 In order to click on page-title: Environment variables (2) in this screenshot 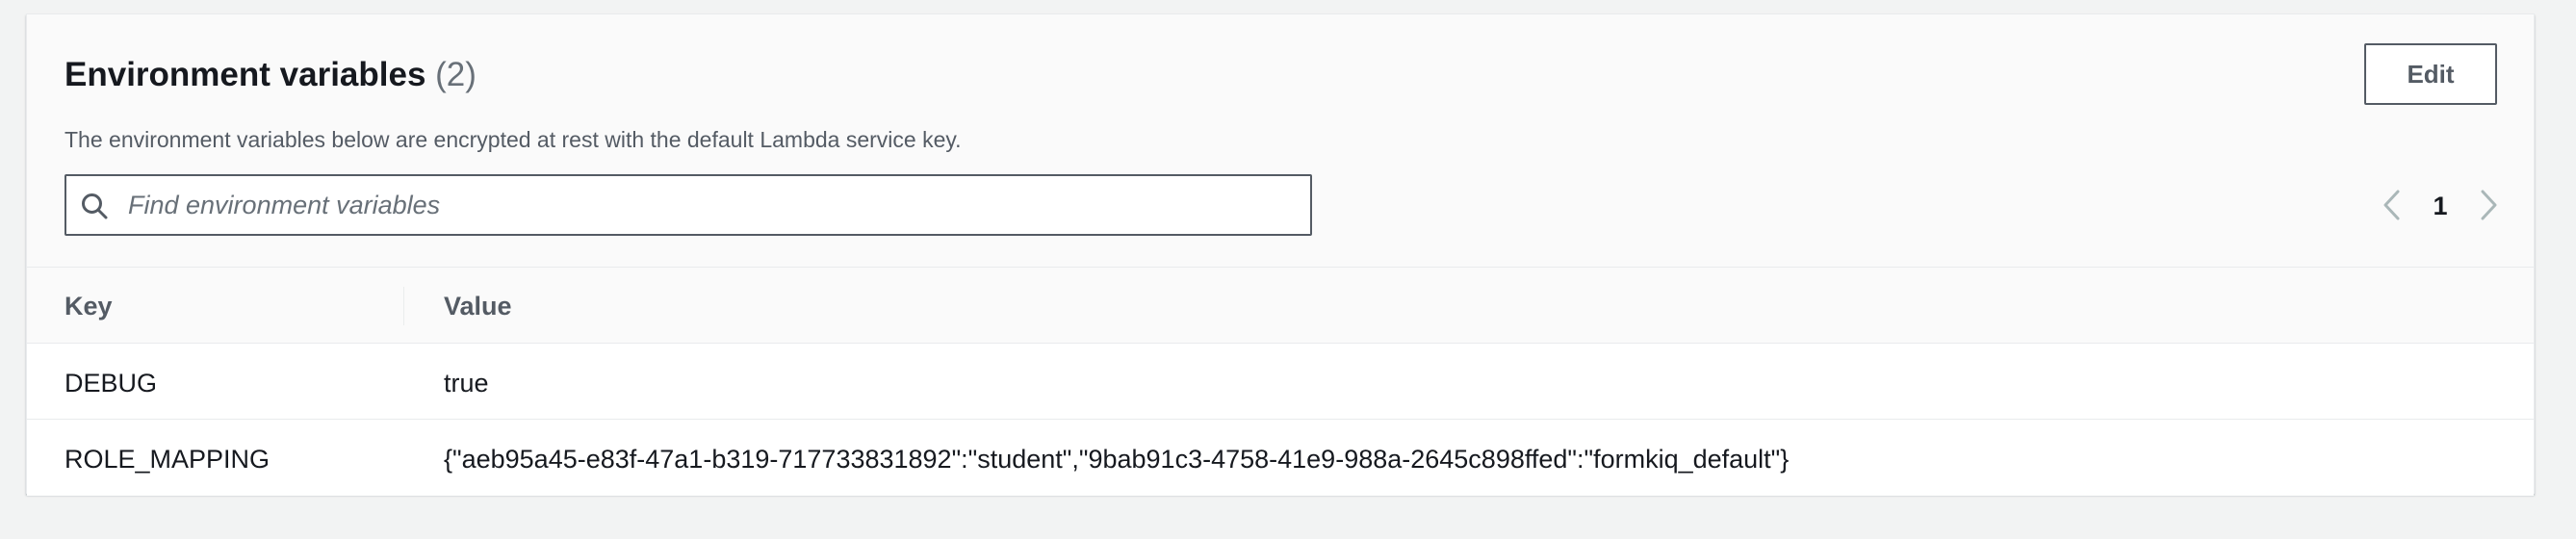, I will do `click(271, 75)`.